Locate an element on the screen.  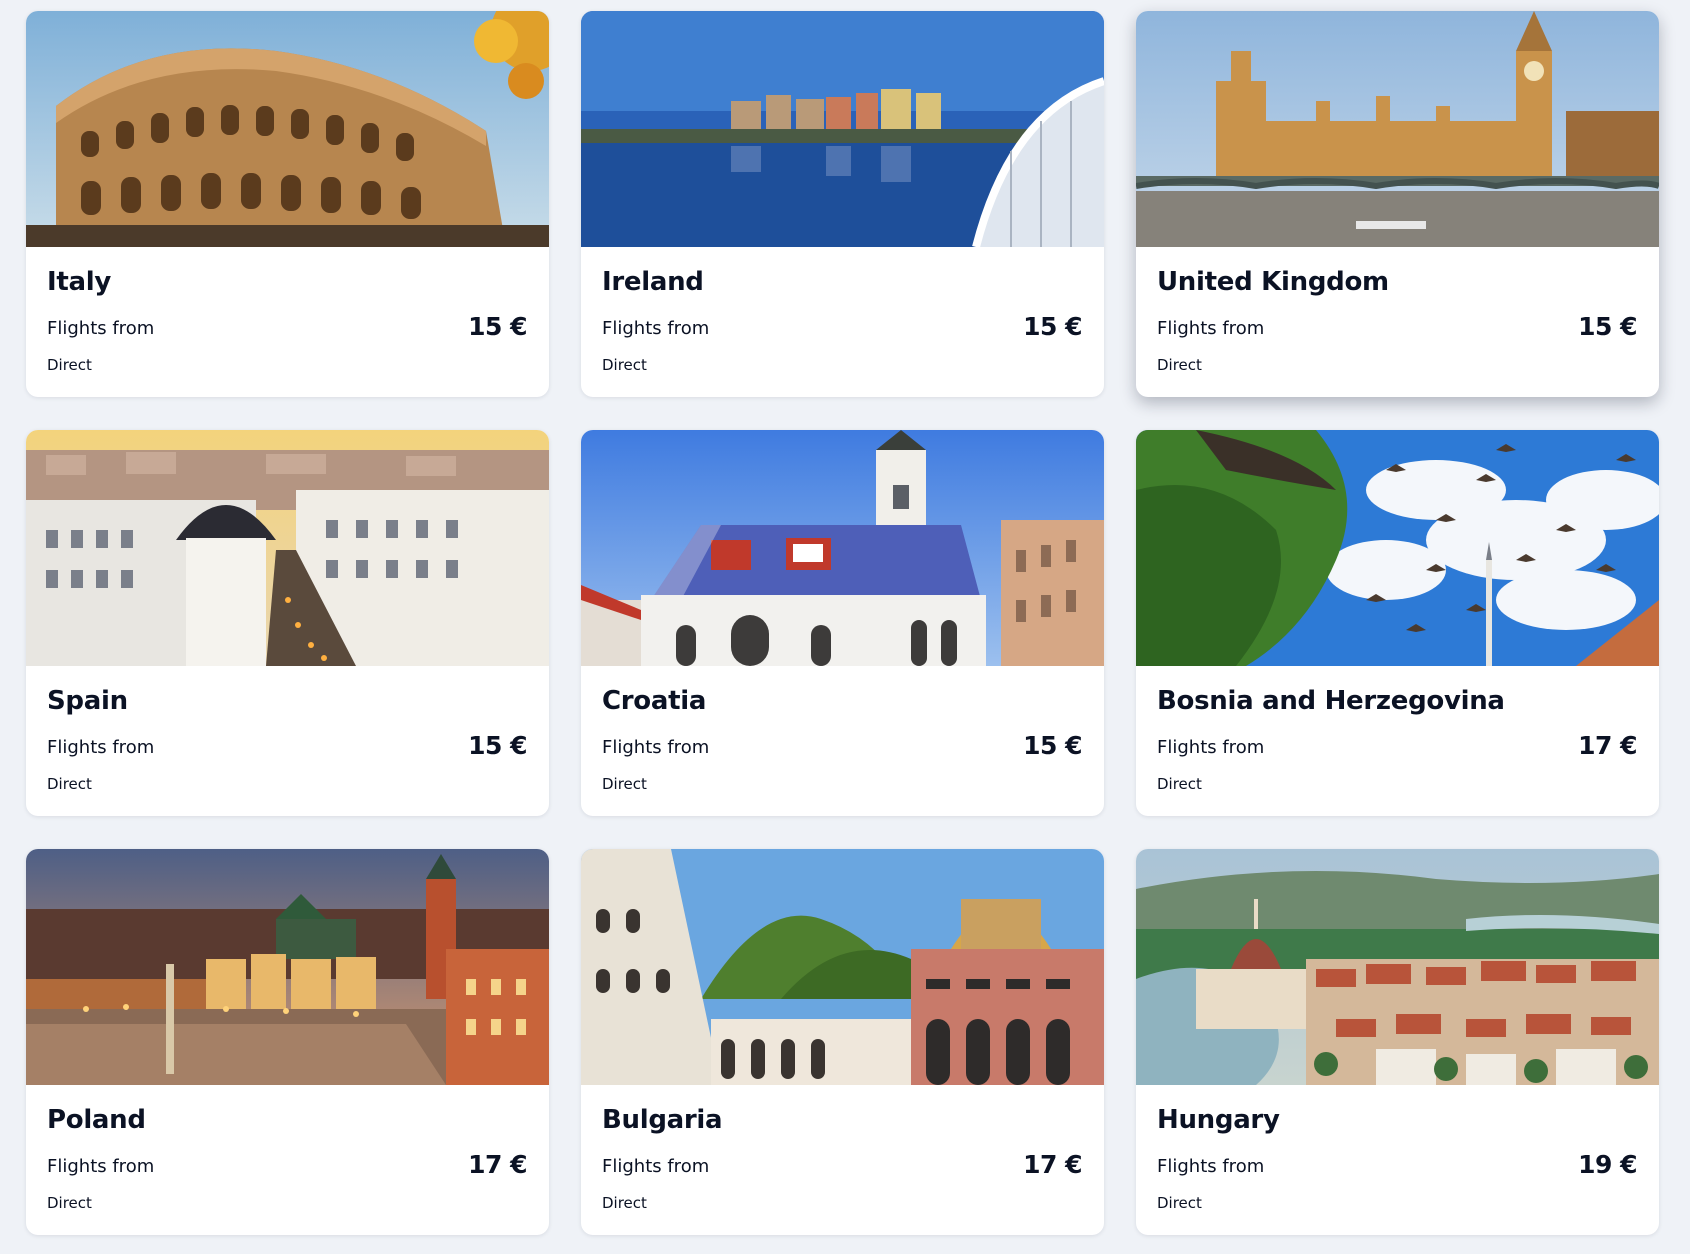
monastery-courtyard-photo is located at coordinates (842, 967).